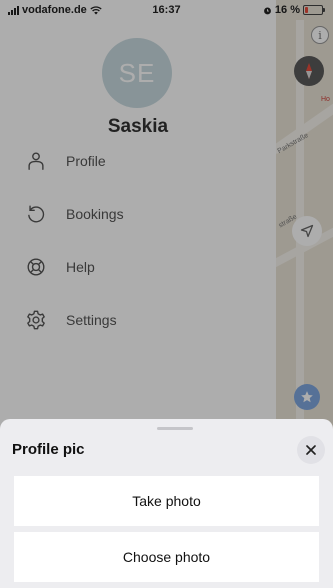  What do you see at coordinates (166, 501) in the screenshot?
I see `take-photo-button: Take photo` at bounding box center [166, 501].